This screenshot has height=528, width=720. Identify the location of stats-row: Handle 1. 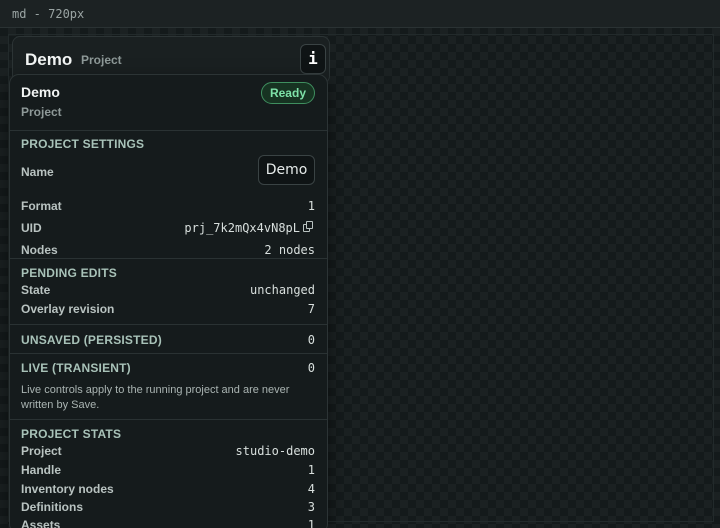
(168, 468).